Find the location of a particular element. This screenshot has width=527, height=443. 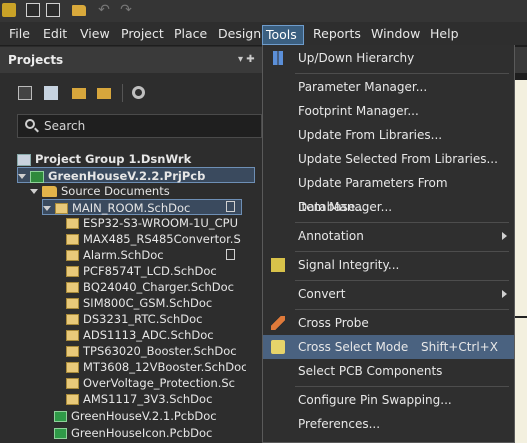

panel-title: Projects is located at coordinates (36, 60).